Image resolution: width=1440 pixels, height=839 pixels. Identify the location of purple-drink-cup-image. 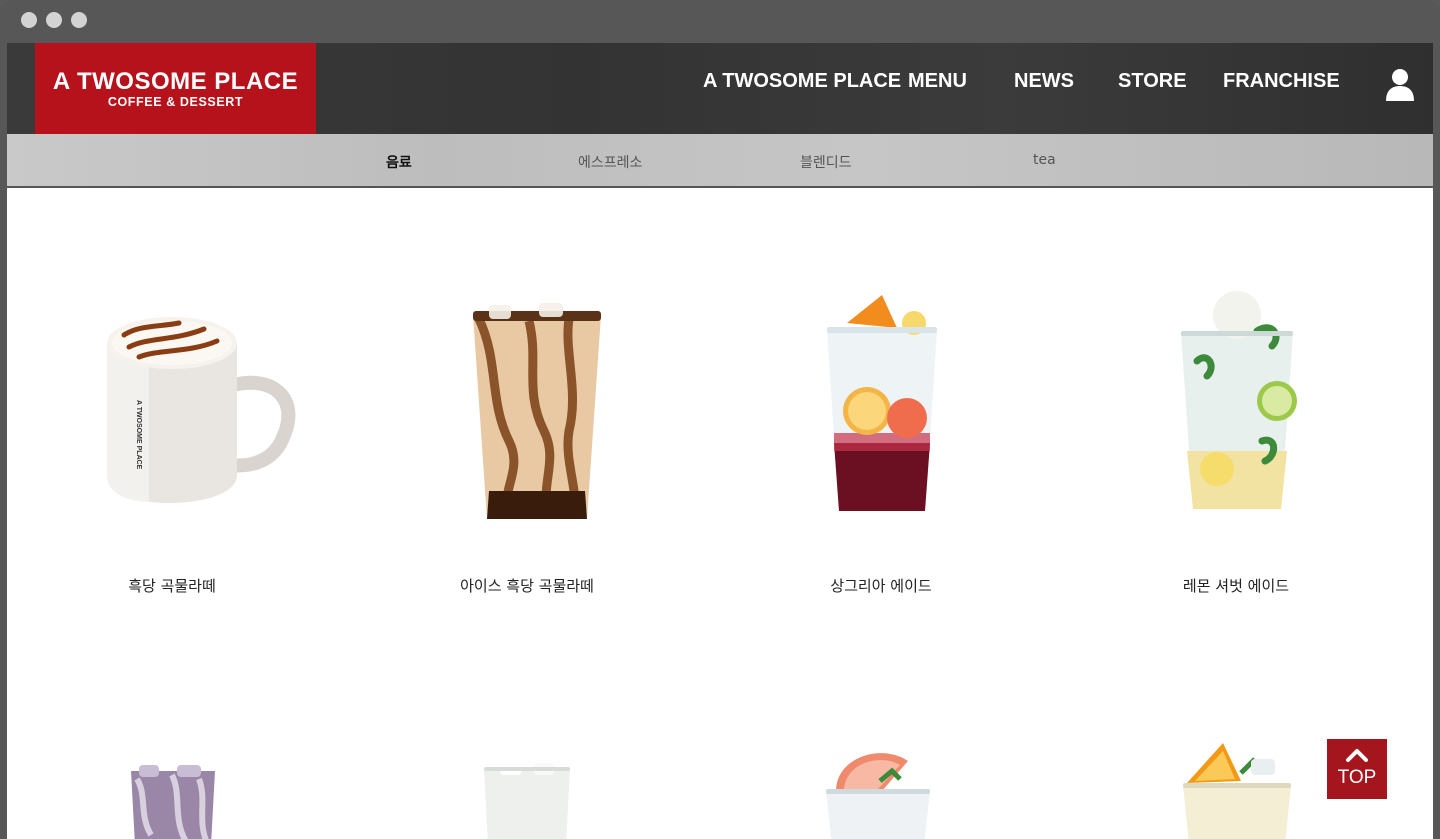
(173, 802).